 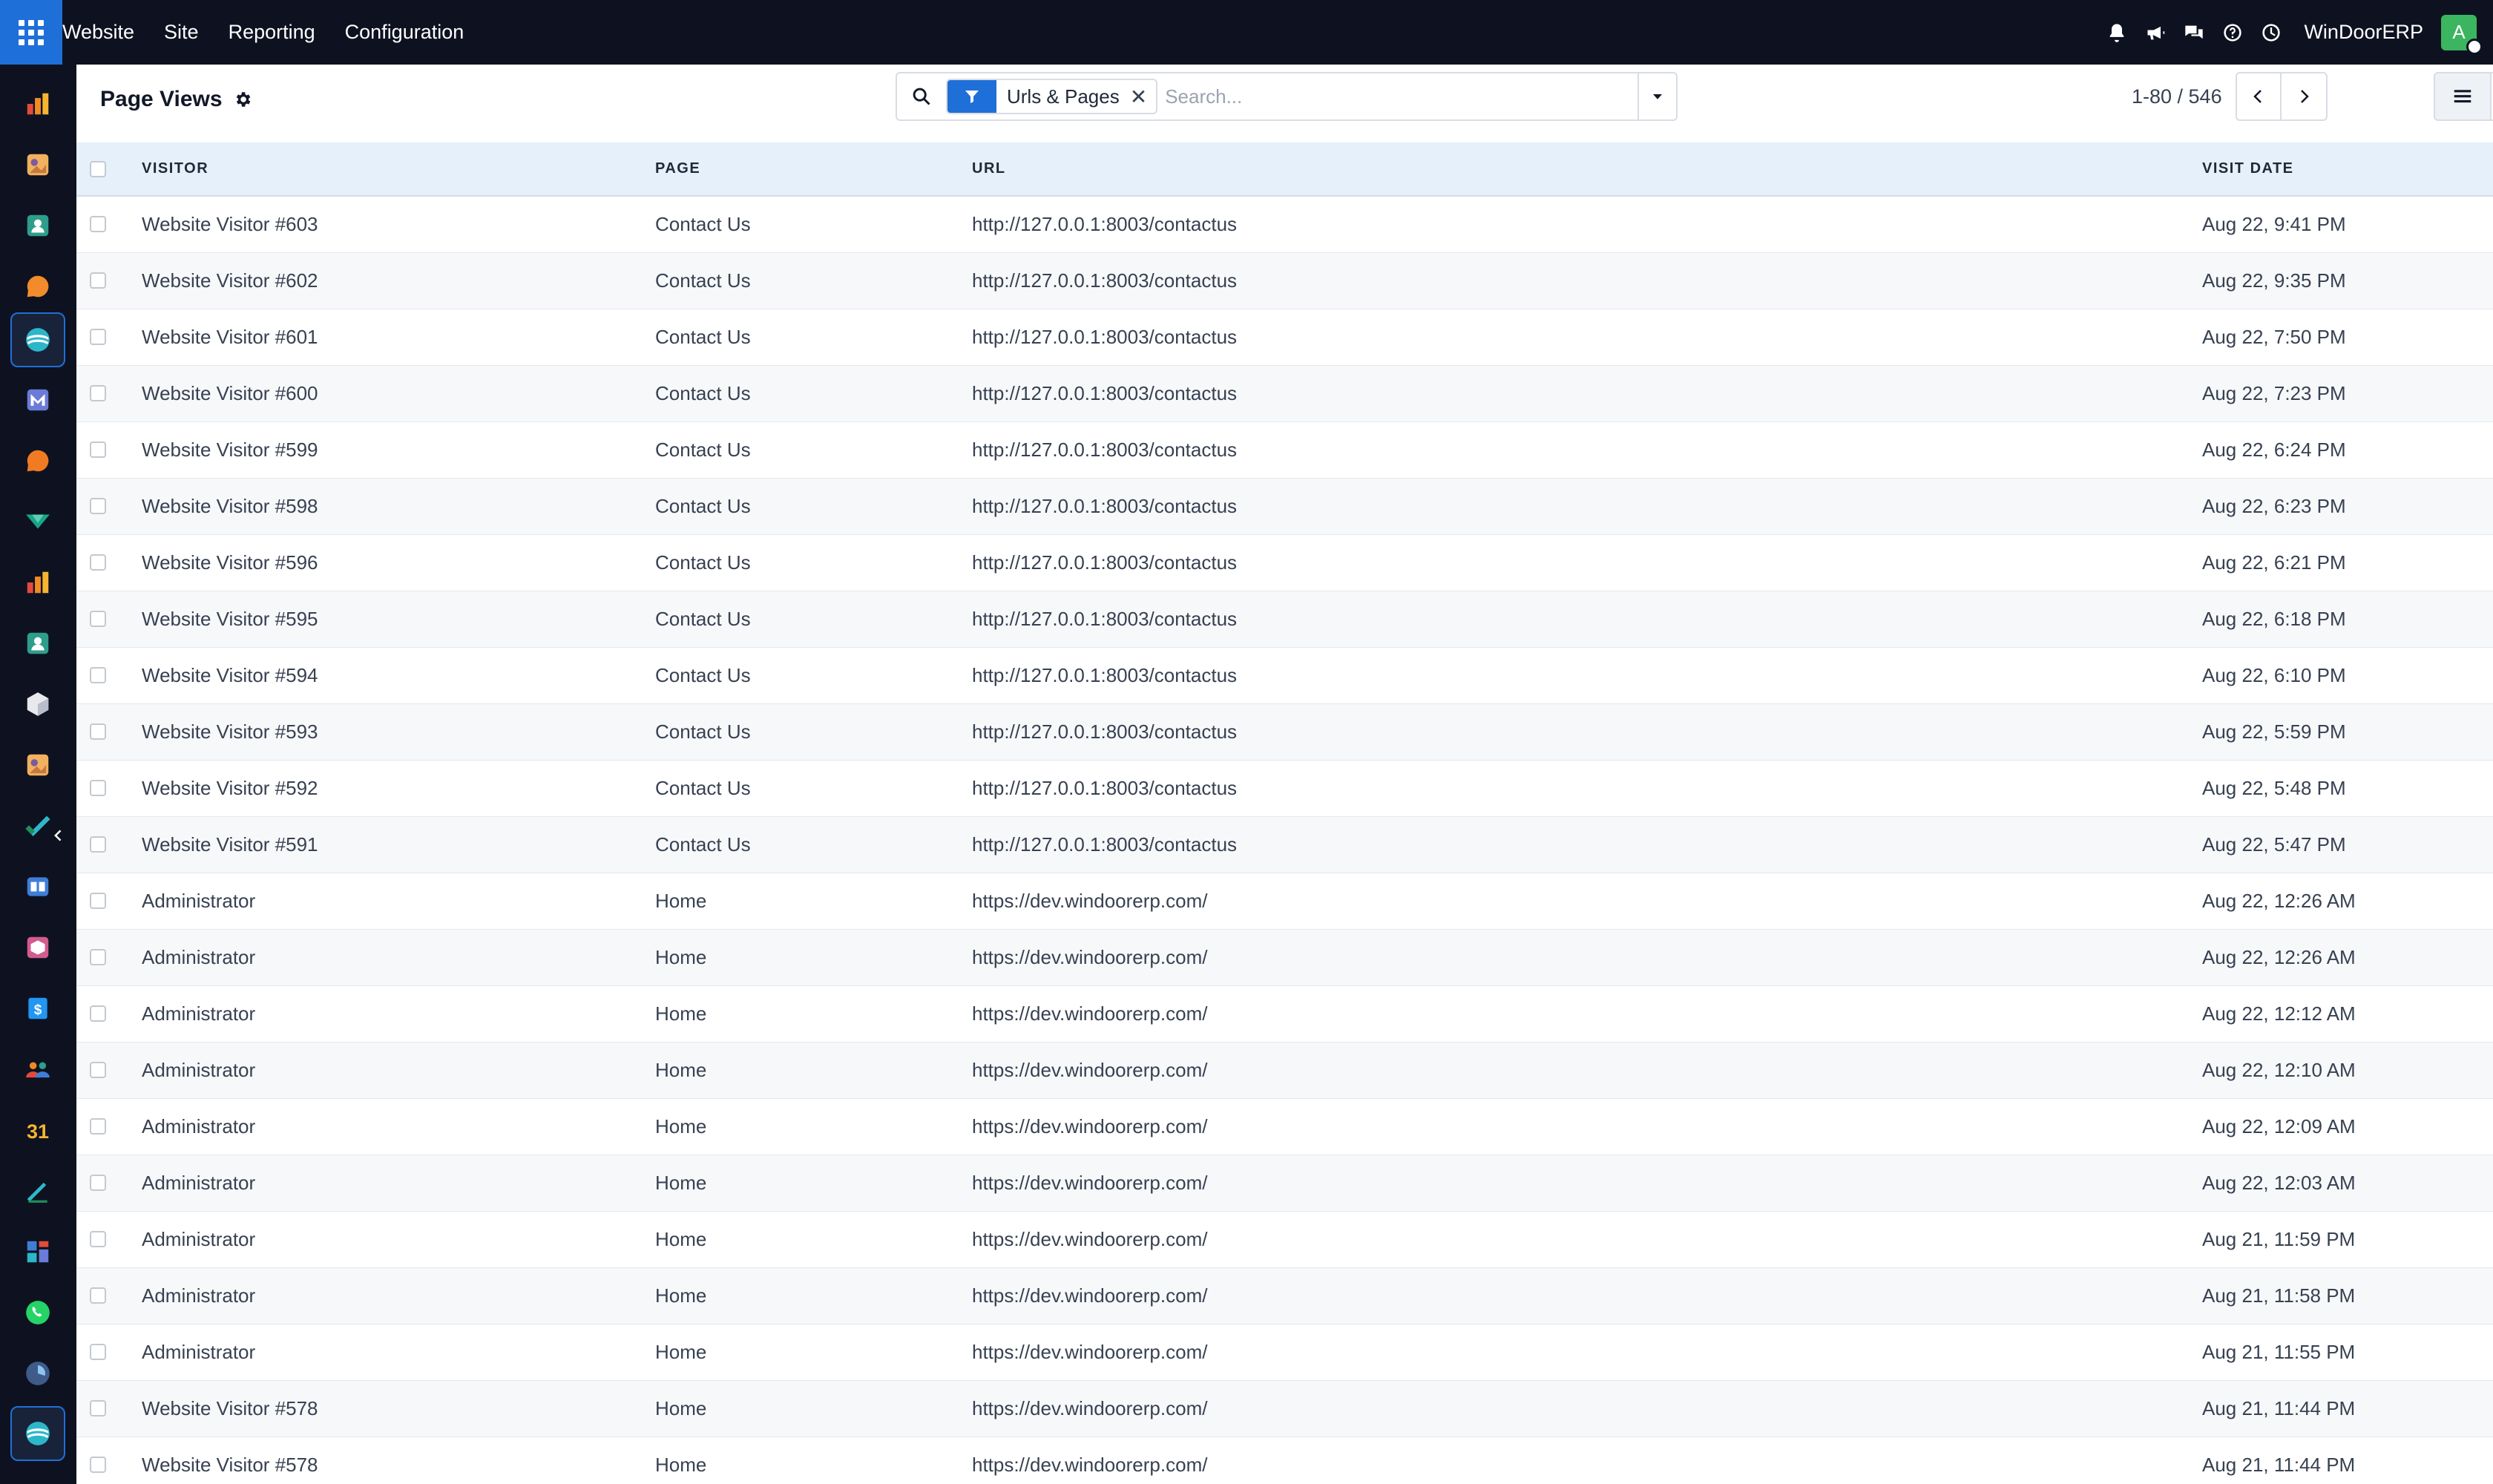 What do you see at coordinates (37, 947) in the screenshot?
I see `products-icon` at bounding box center [37, 947].